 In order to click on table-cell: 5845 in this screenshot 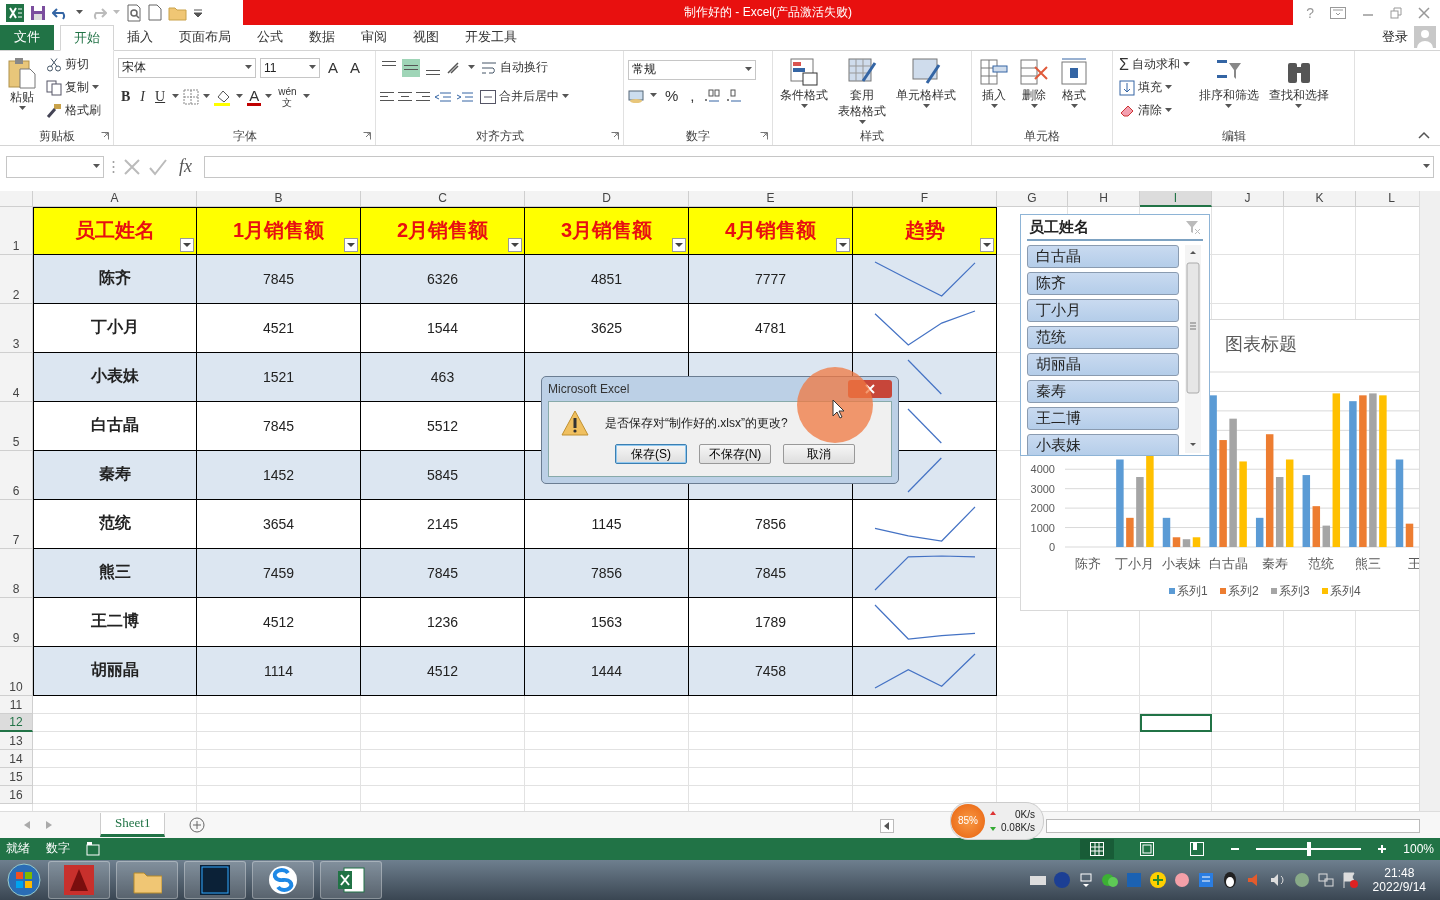, I will do `click(443, 475)`.